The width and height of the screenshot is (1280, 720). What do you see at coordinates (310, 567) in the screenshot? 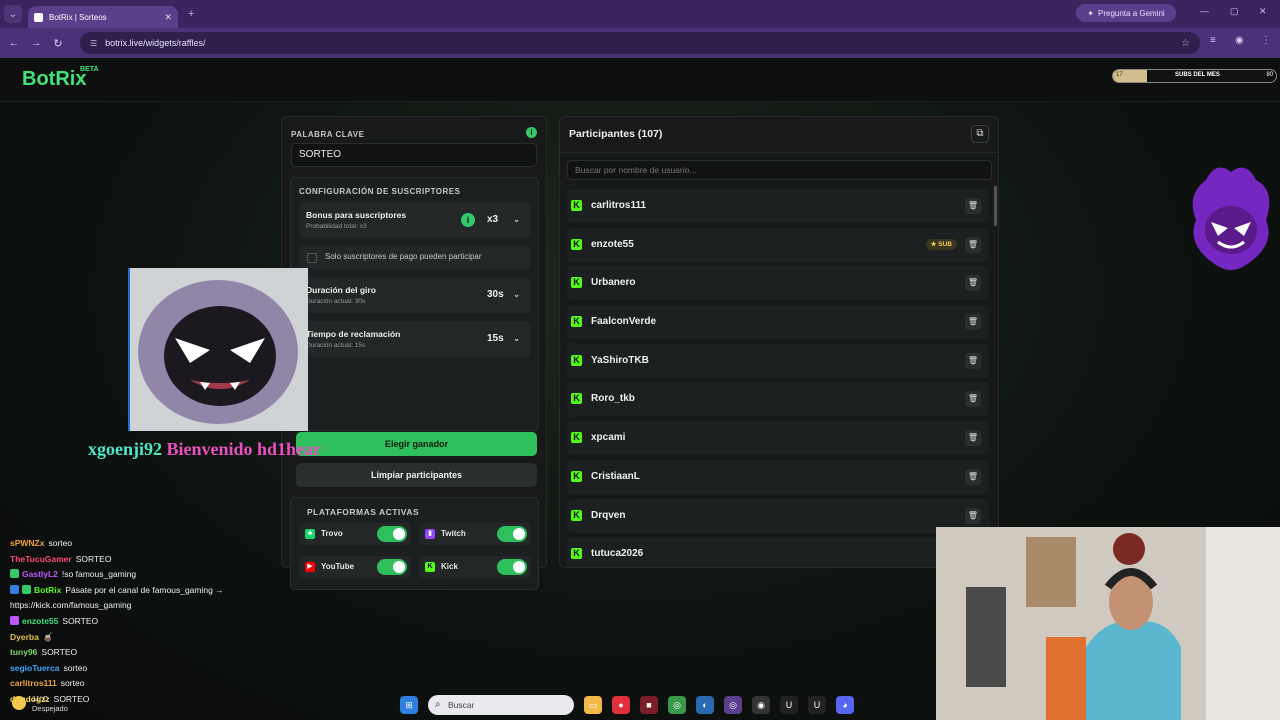
I see `youtube-icon: ▶` at bounding box center [310, 567].